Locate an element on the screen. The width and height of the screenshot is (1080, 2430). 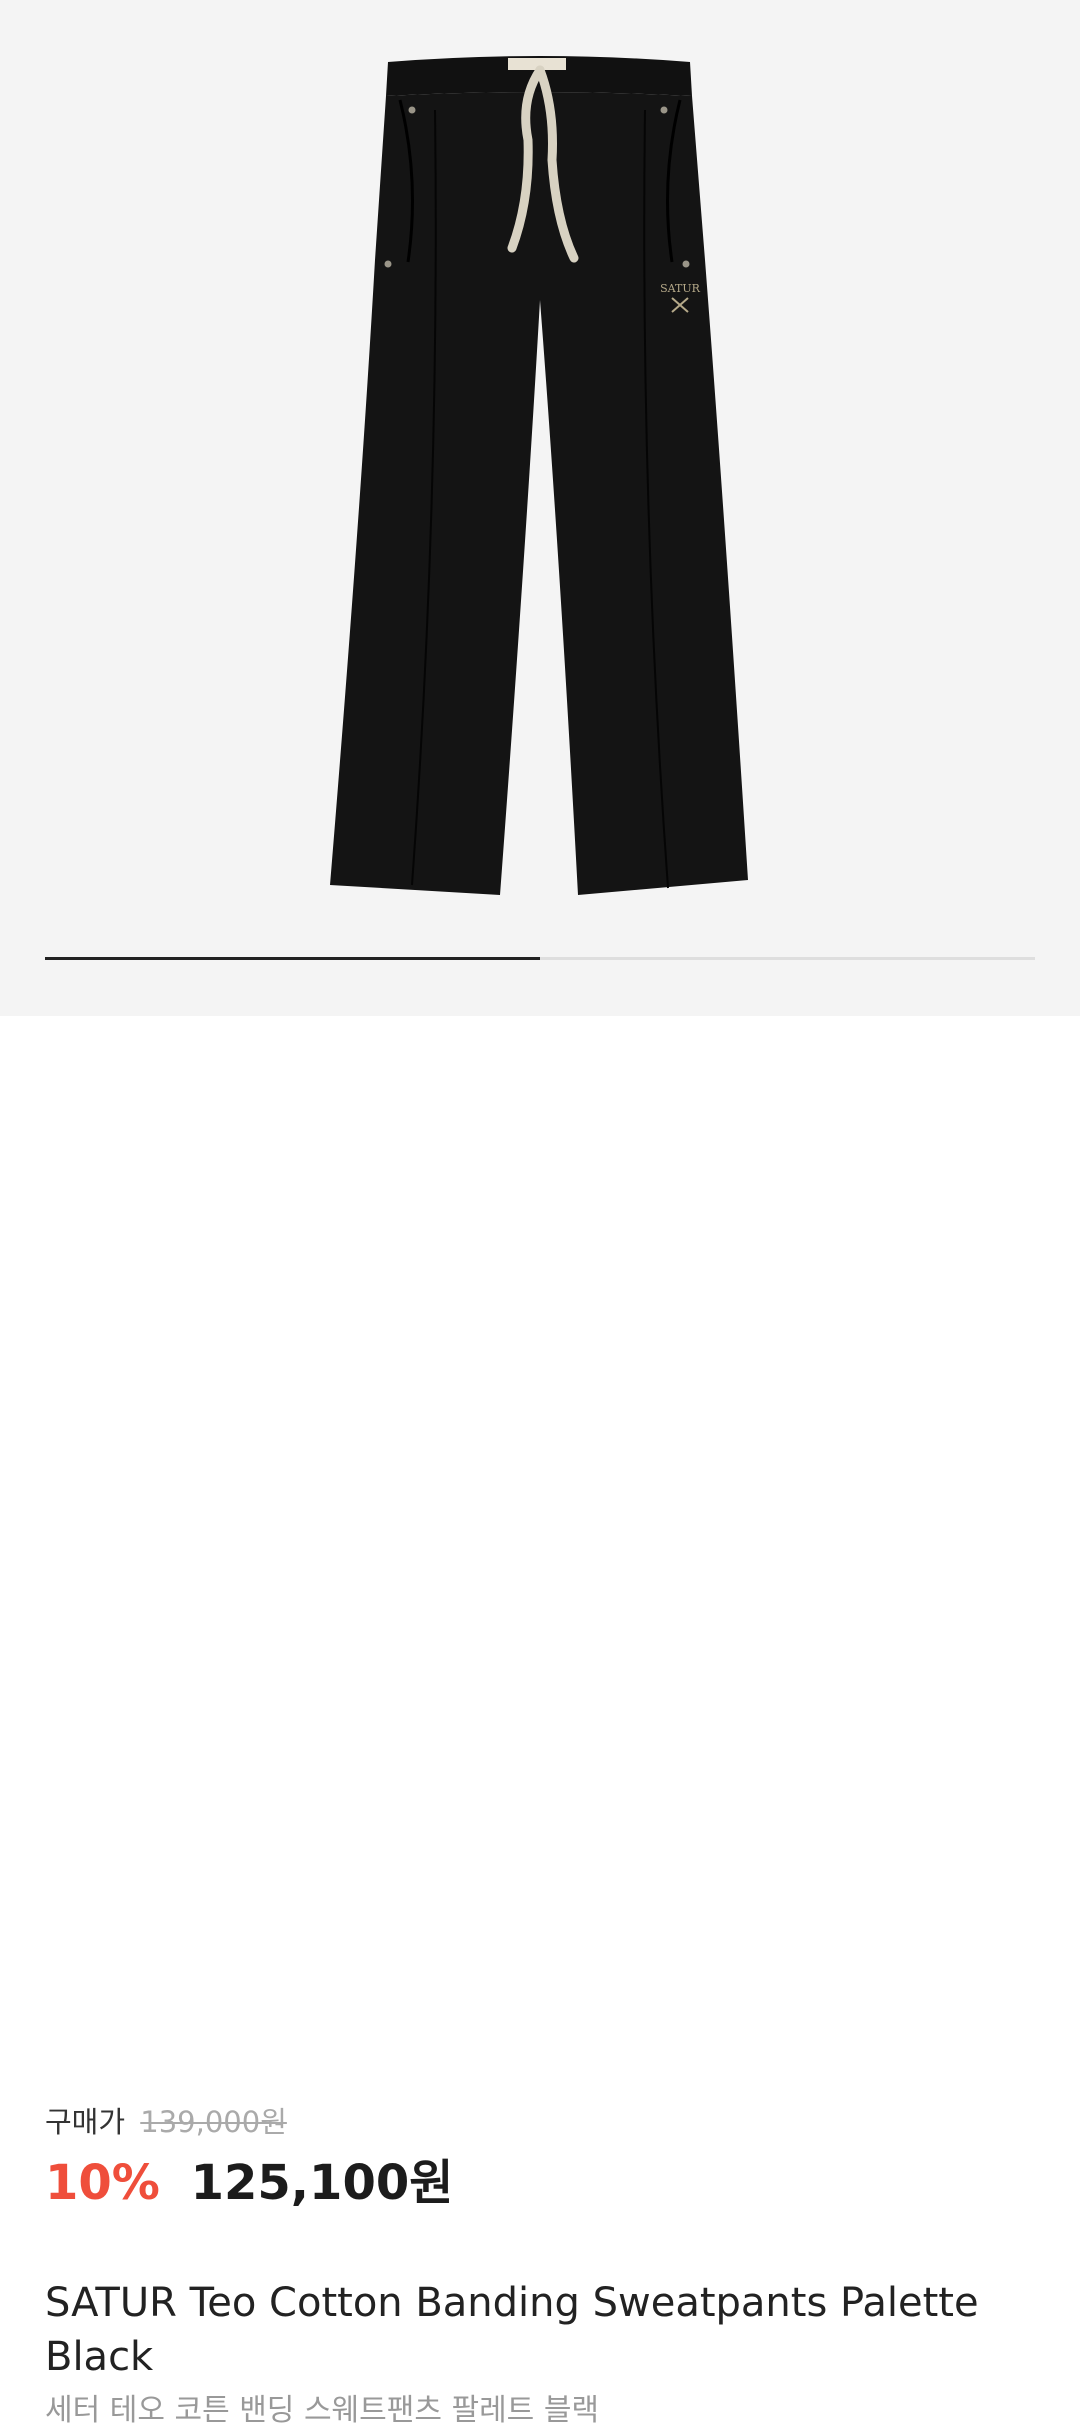
pants-body is located at coordinates (539, 493).